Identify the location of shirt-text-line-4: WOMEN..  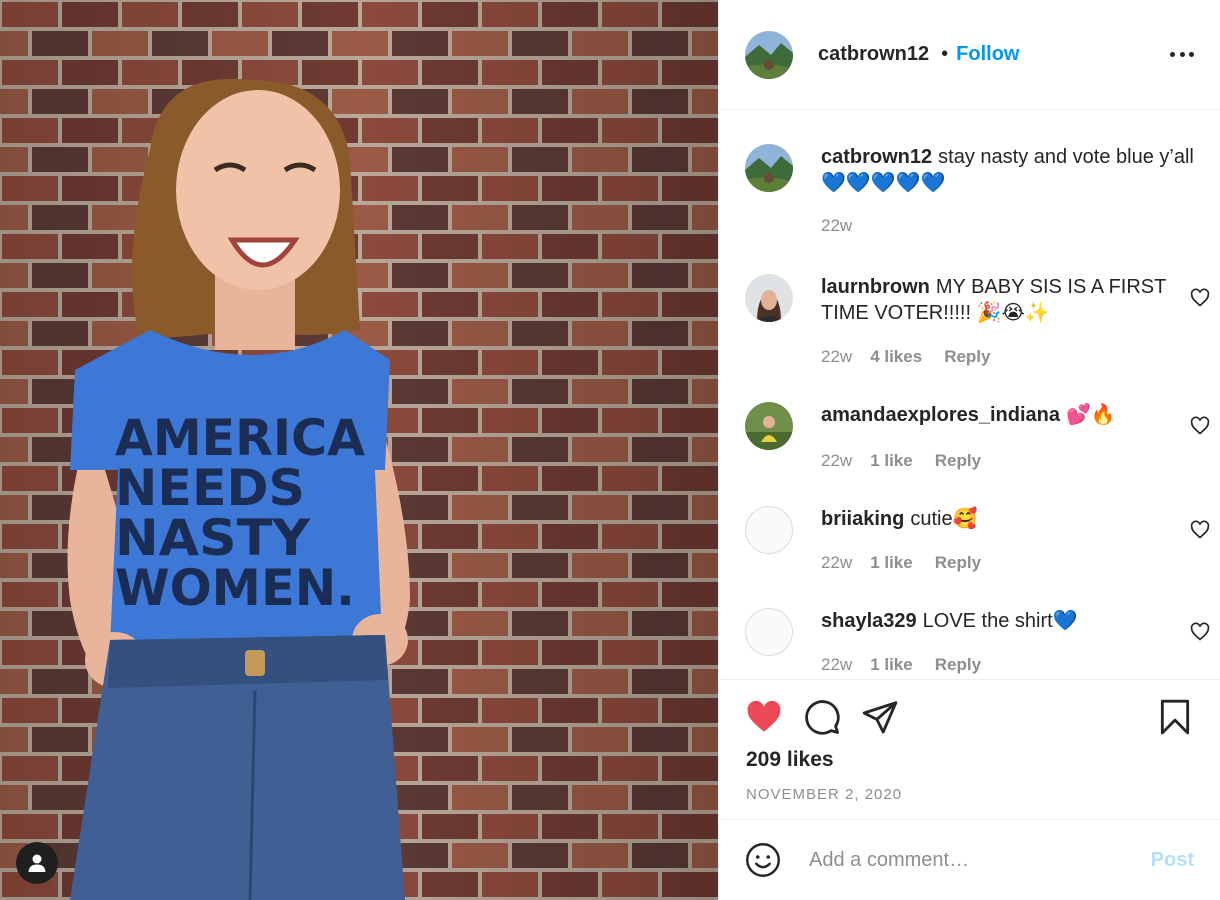
(235, 588).